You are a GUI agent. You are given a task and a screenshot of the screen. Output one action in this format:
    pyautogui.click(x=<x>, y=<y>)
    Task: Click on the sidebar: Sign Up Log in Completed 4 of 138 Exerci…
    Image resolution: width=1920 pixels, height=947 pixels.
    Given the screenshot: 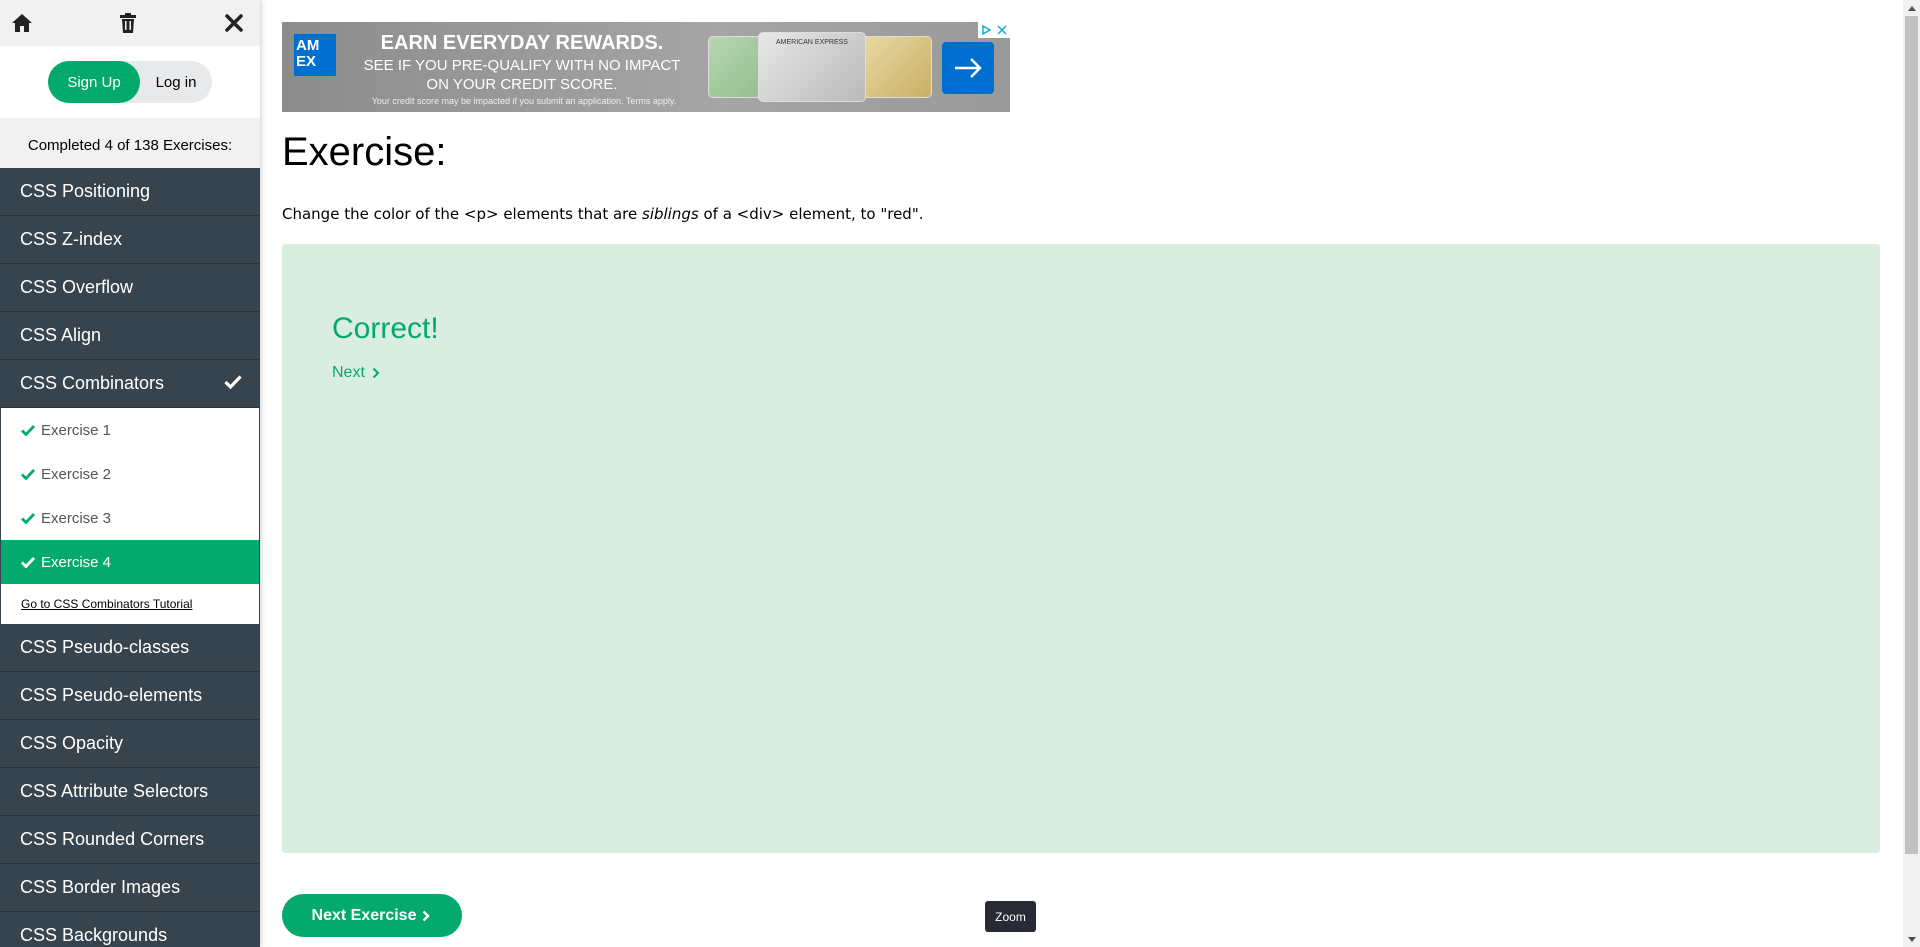 What is the action you would take?
    pyautogui.click(x=130, y=473)
    